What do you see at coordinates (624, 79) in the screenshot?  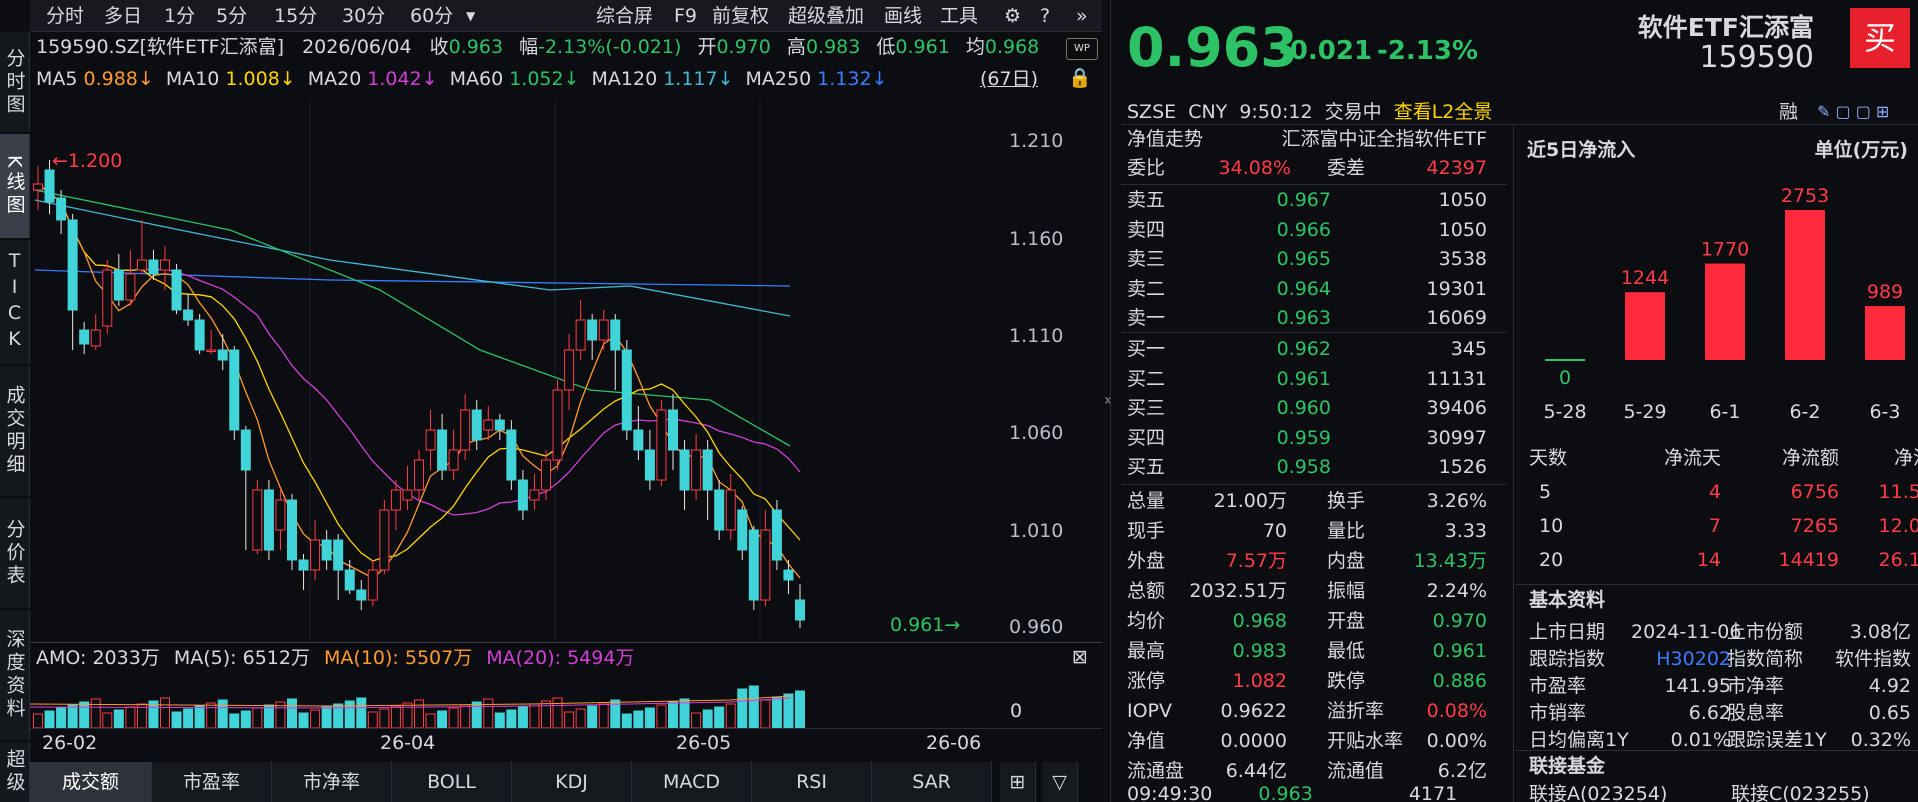 I see `ma-label: MA120` at bounding box center [624, 79].